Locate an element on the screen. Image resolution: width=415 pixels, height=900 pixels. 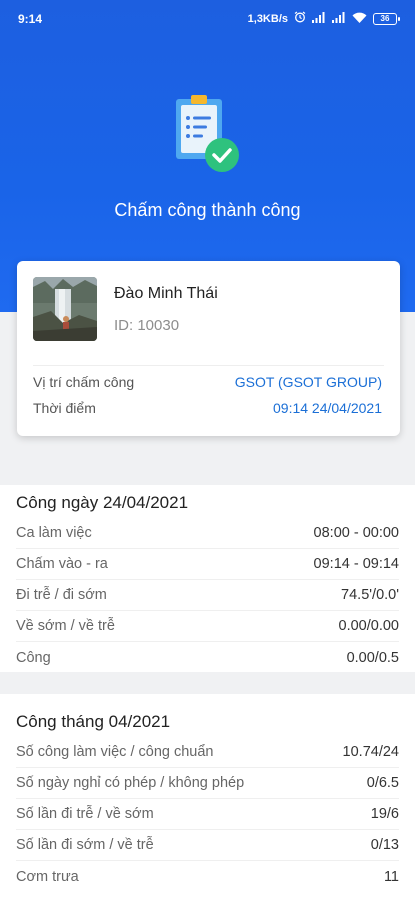
status-time: 9:14 is located at coordinates (30, 19).